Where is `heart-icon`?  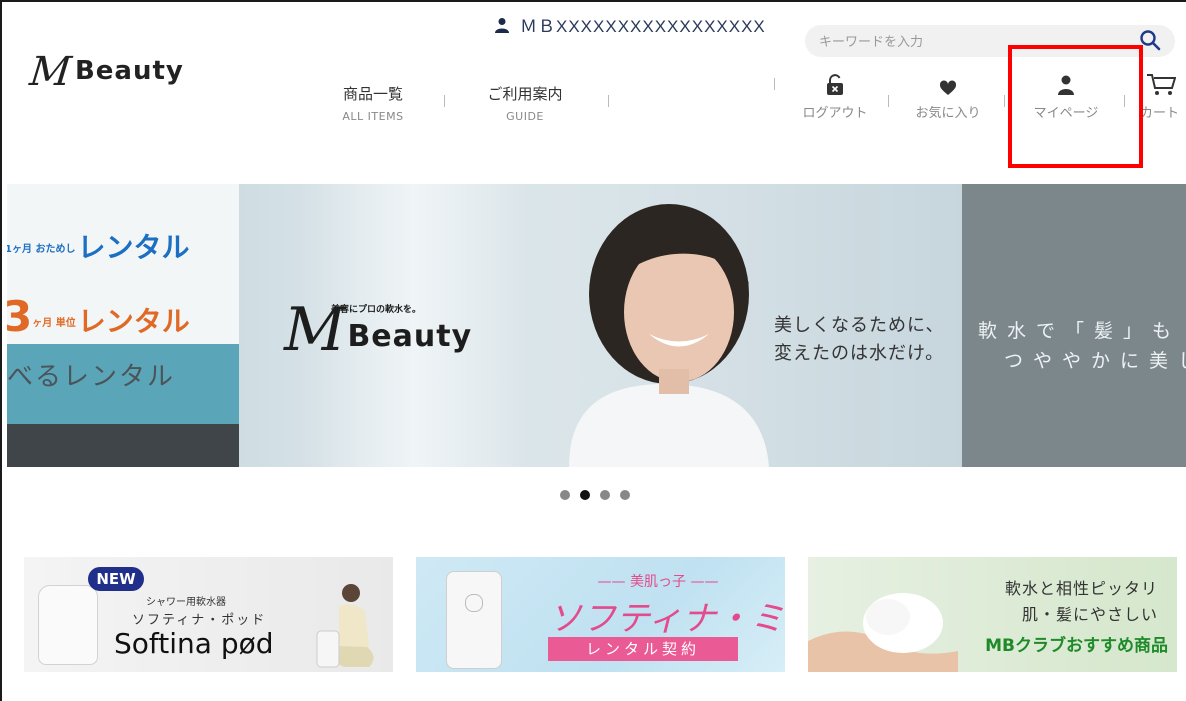 heart-icon is located at coordinates (948, 87).